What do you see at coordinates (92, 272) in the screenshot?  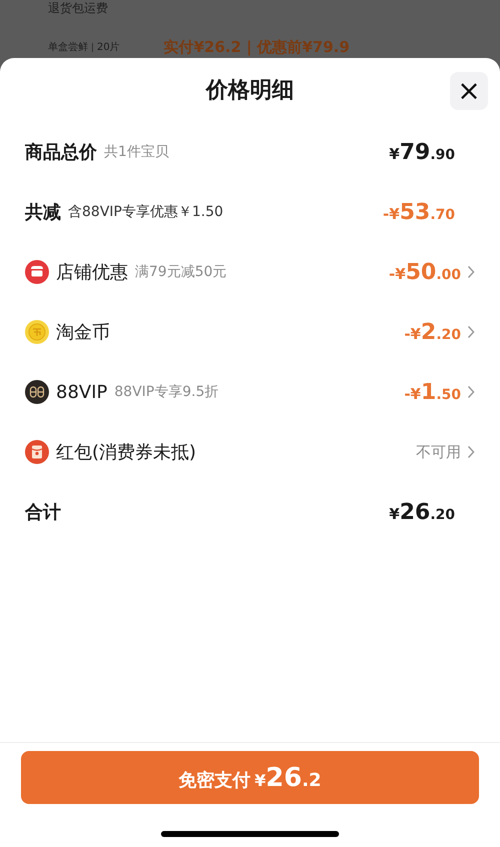 I see `row-label: 店铺优惠` at bounding box center [92, 272].